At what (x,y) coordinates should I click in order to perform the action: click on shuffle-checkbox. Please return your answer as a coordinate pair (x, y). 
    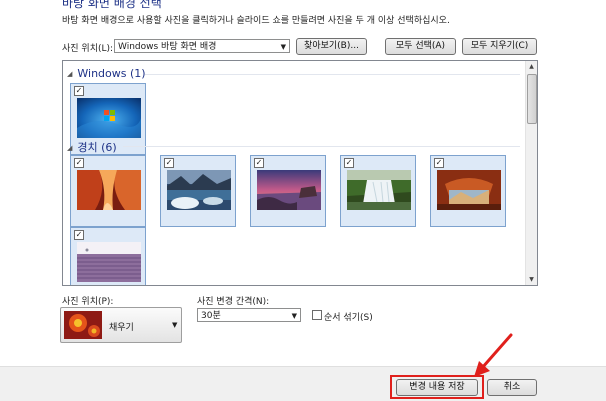
    Looking at the image, I should click on (317, 315).